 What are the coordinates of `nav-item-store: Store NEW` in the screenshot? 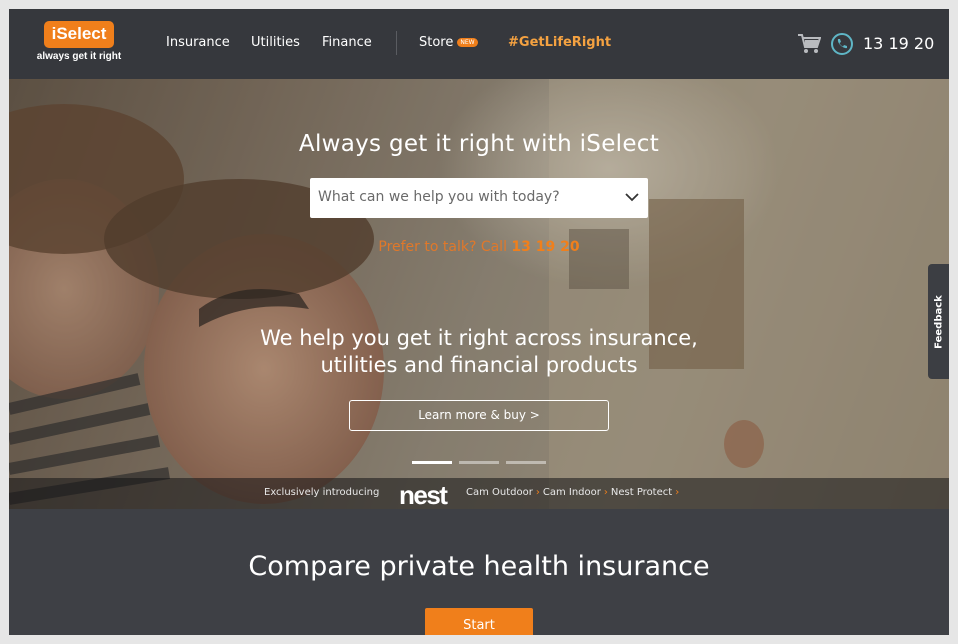 It's located at (448, 42).